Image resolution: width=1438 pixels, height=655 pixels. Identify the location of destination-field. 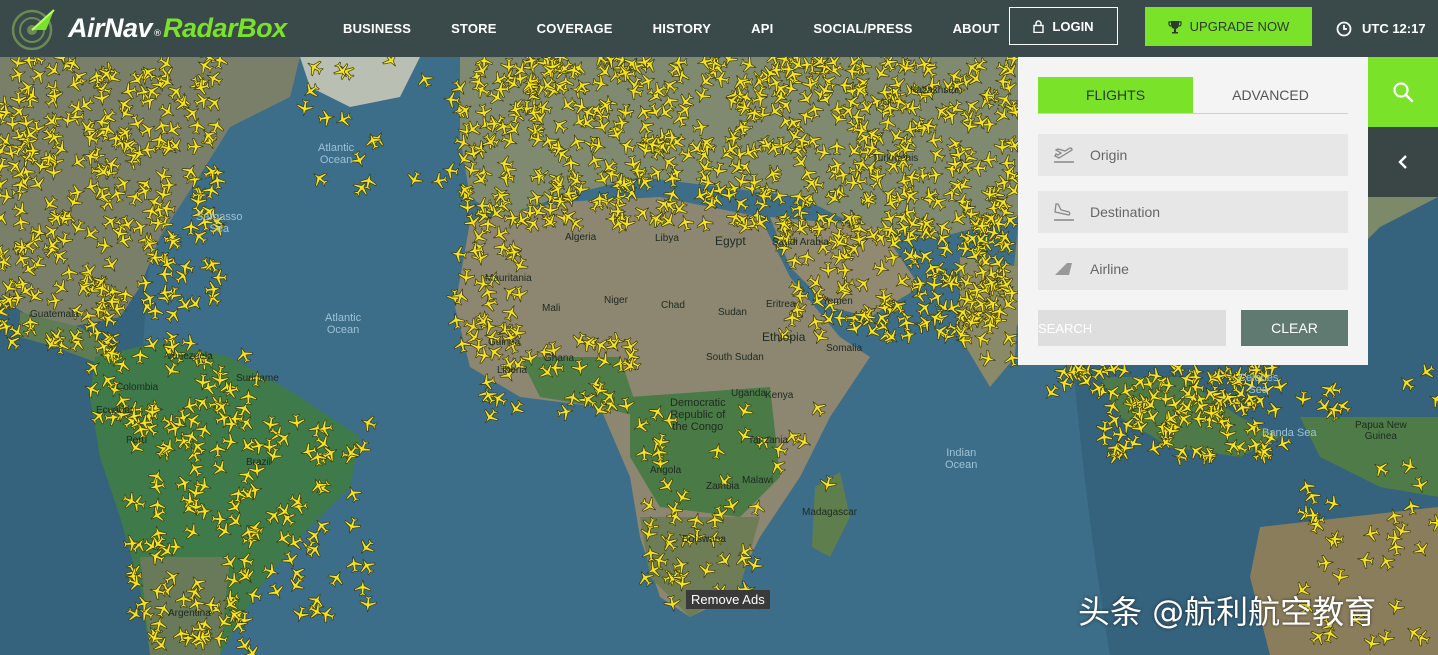
(1193, 212).